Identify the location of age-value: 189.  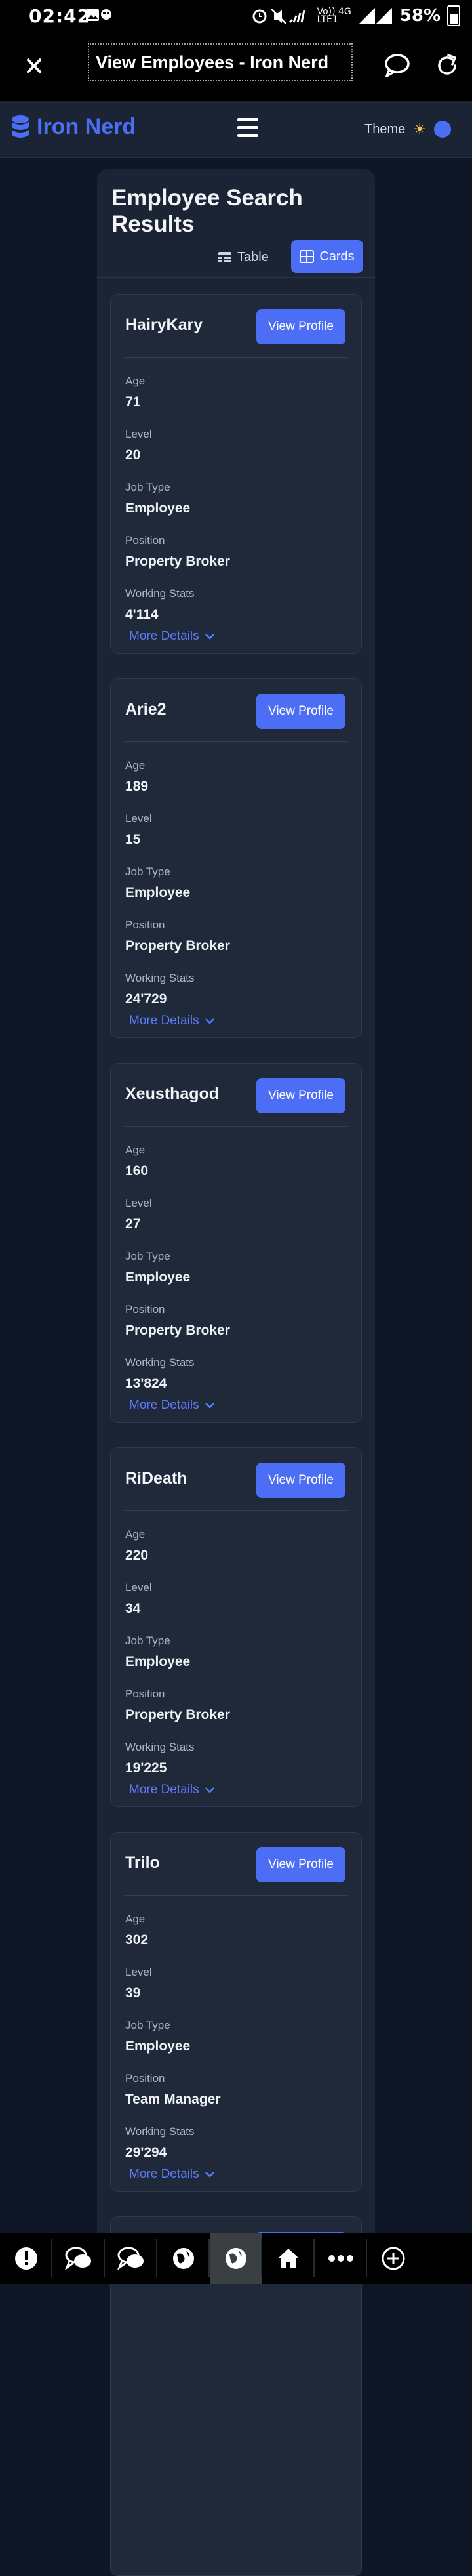
(137, 786).